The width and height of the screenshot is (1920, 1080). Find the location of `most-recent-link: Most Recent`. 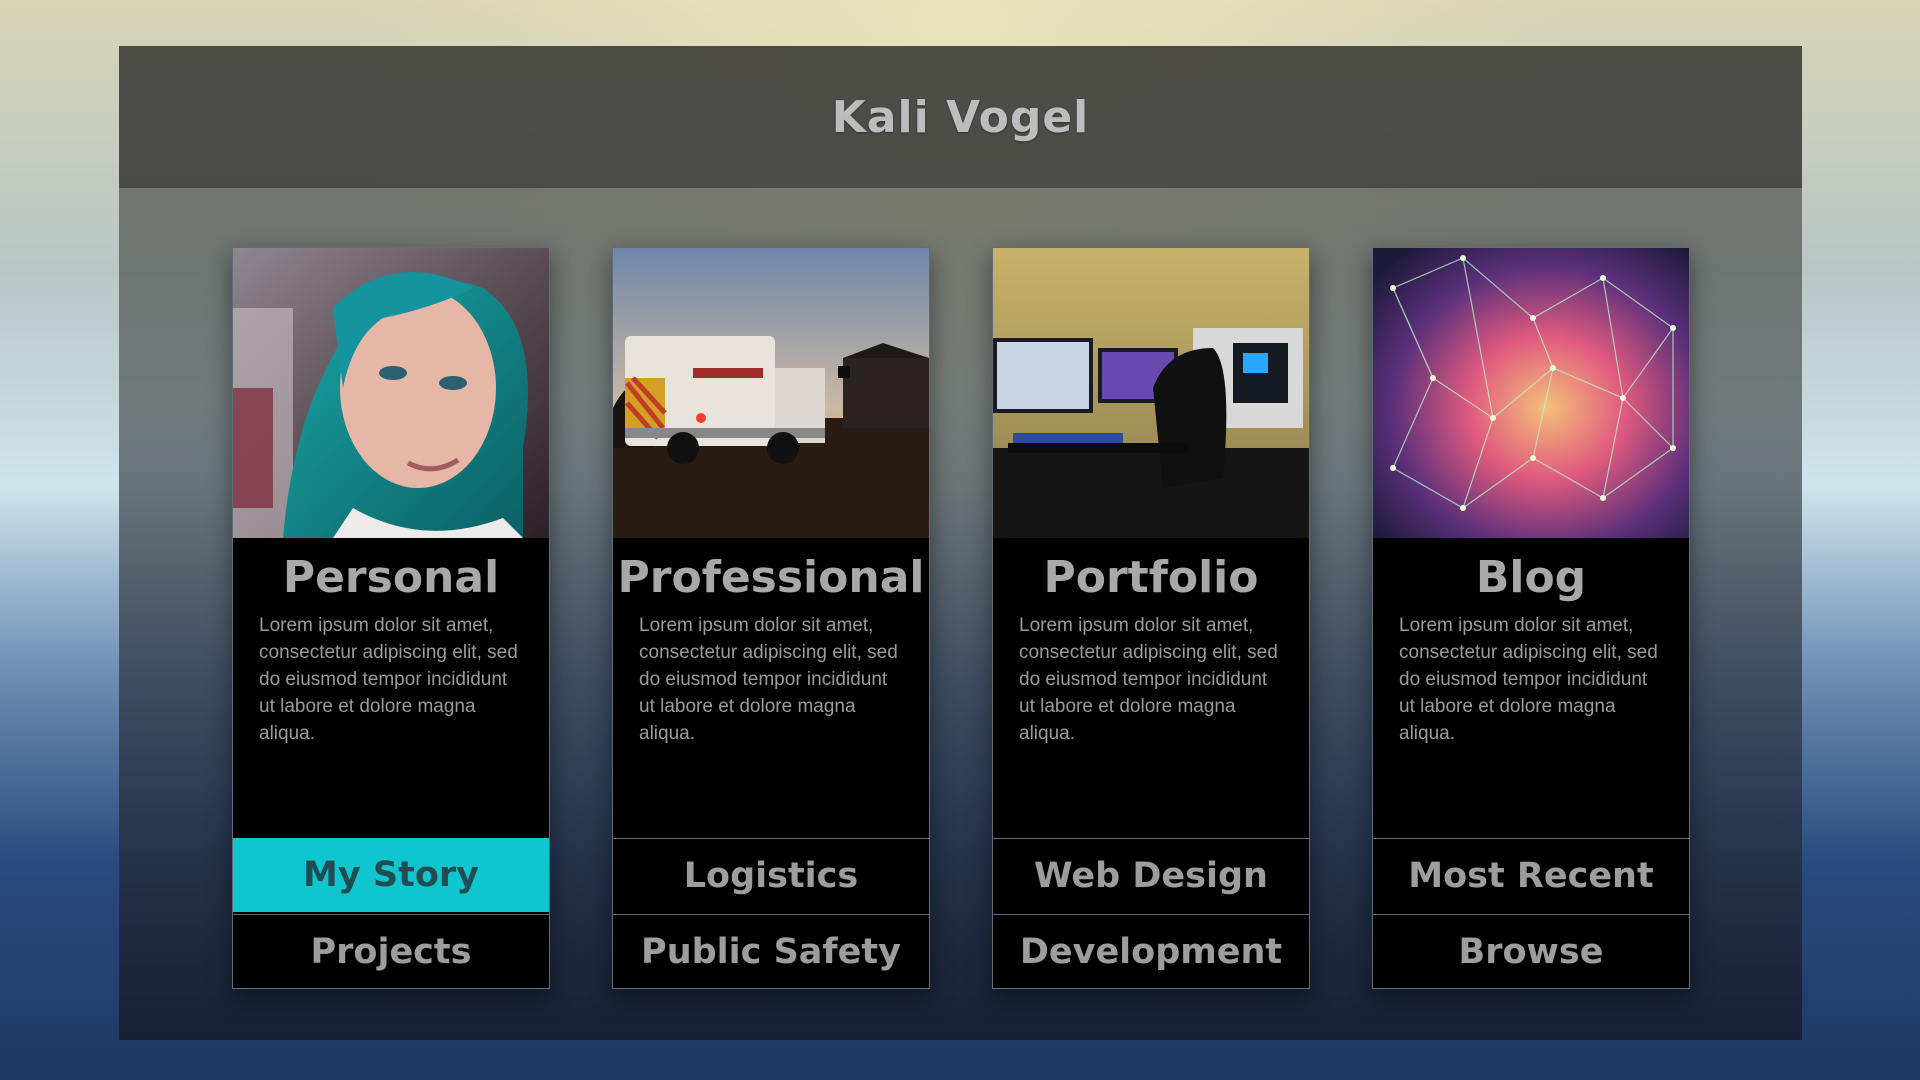

most-recent-link: Most Recent is located at coordinates (1531, 875).